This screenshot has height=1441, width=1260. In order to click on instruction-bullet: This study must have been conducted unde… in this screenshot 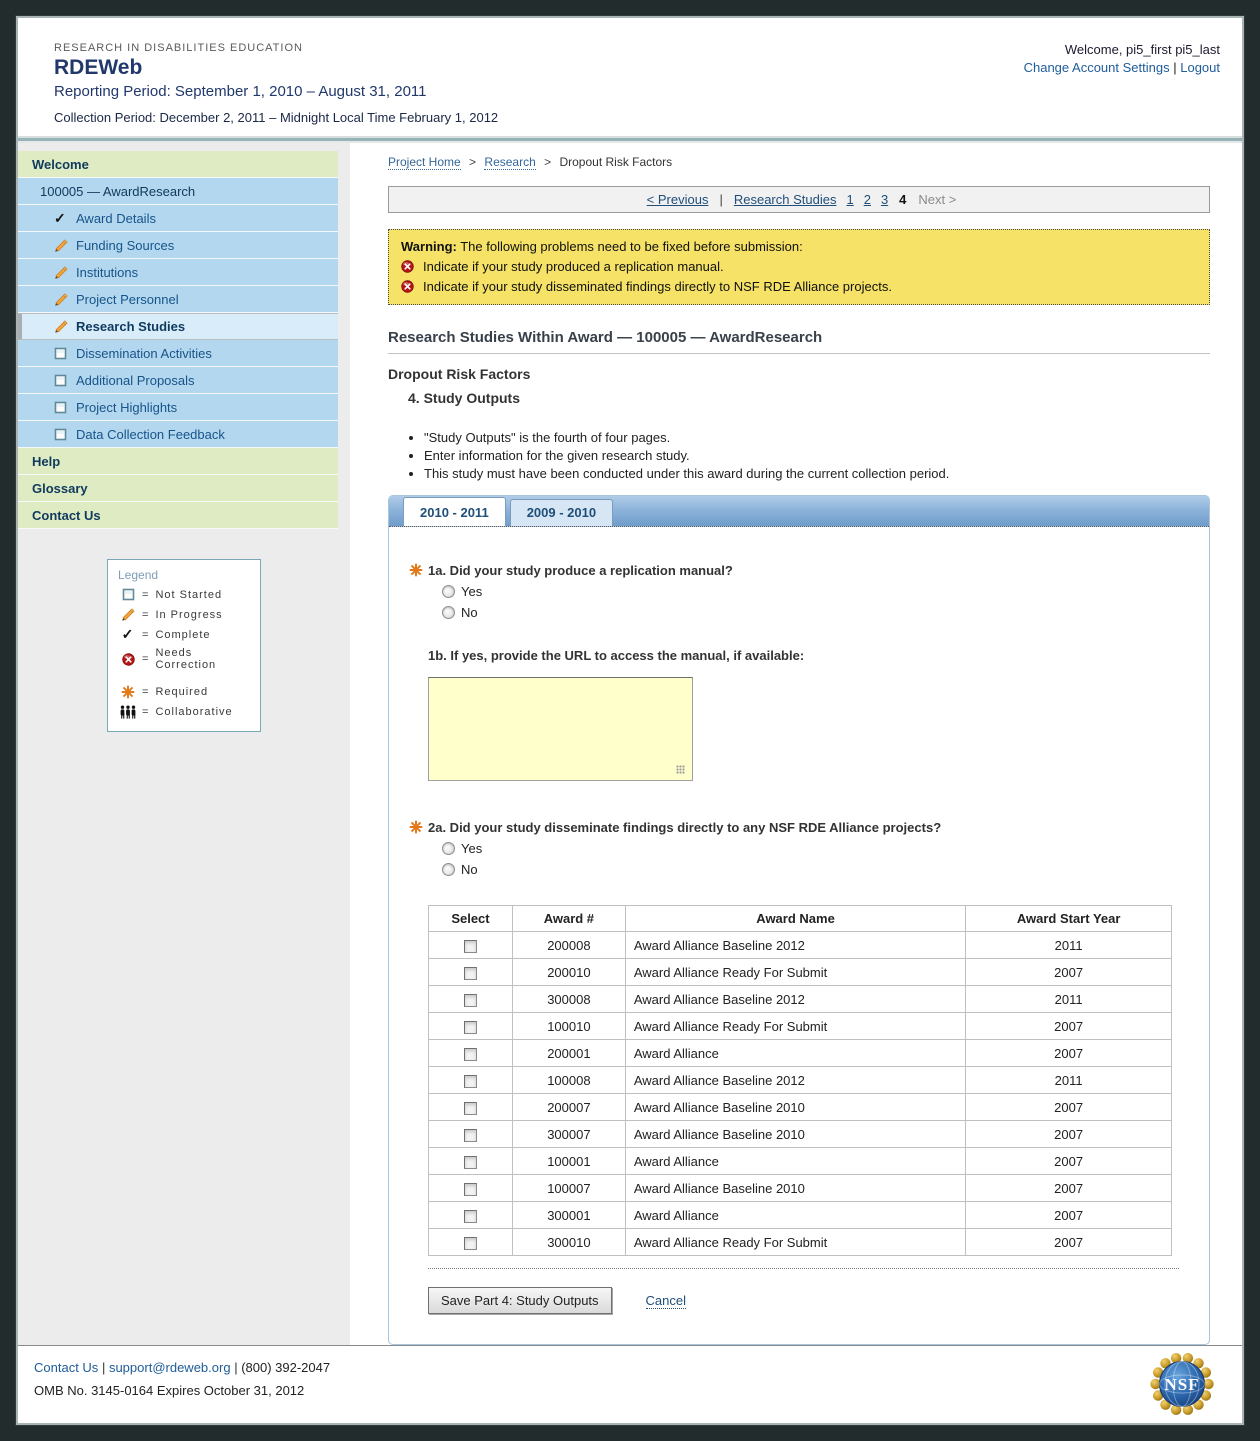, I will do `click(817, 473)`.